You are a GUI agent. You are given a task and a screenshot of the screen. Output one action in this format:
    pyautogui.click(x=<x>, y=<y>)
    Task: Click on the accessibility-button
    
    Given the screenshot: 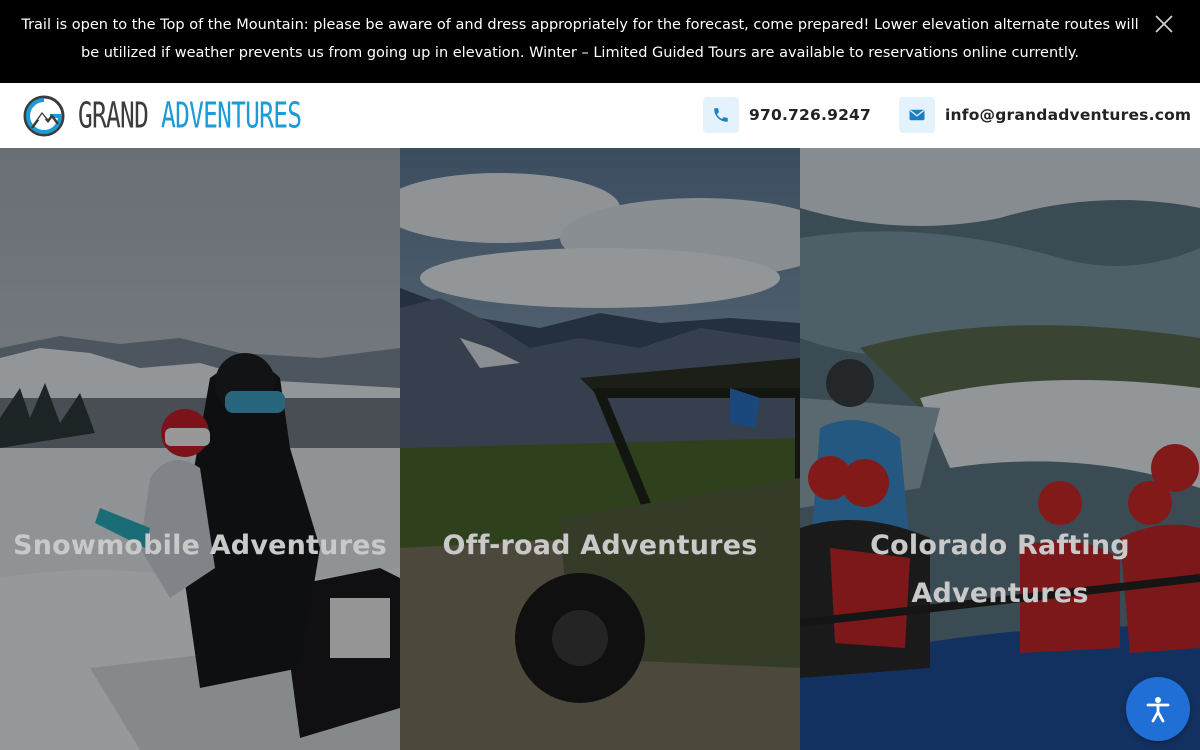 What is the action you would take?
    pyautogui.click(x=1158, y=709)
    